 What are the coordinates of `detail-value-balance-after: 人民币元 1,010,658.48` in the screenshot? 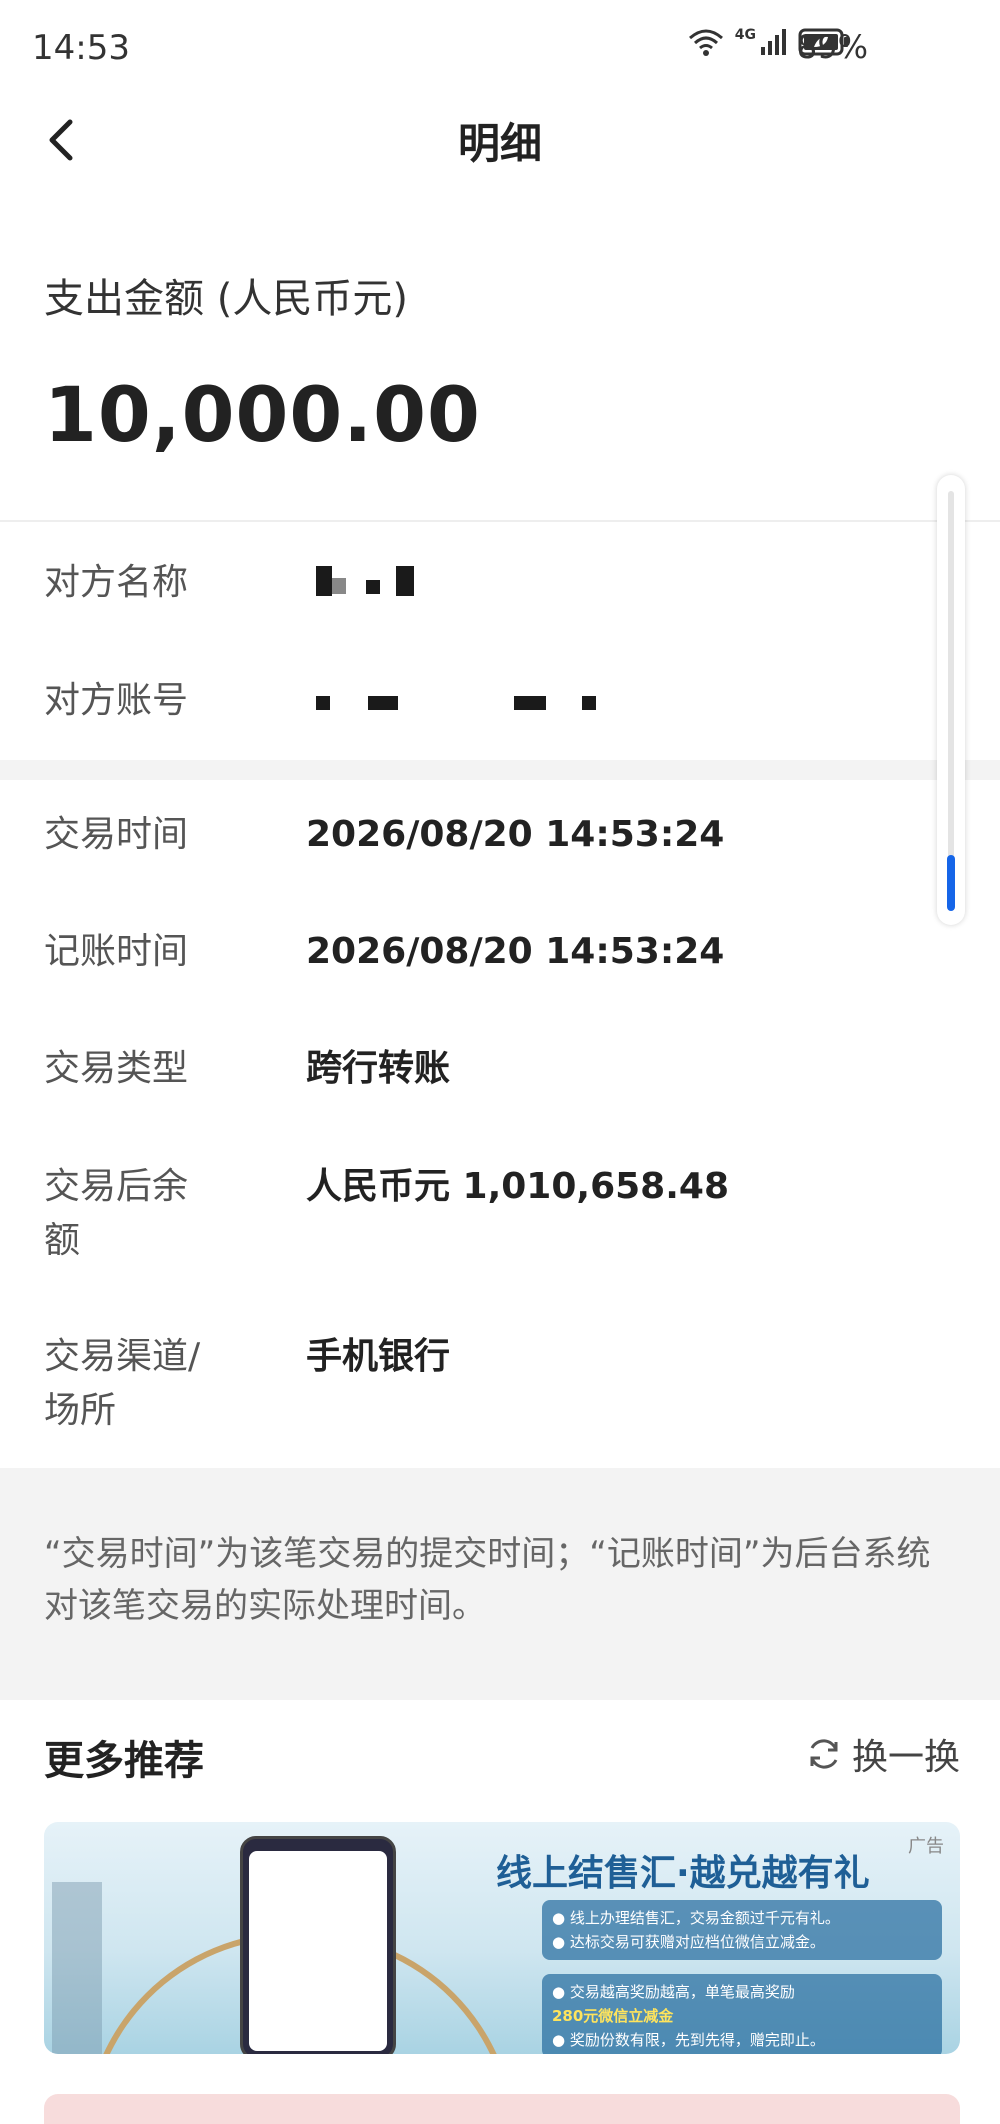 It's located at (518, 1186).